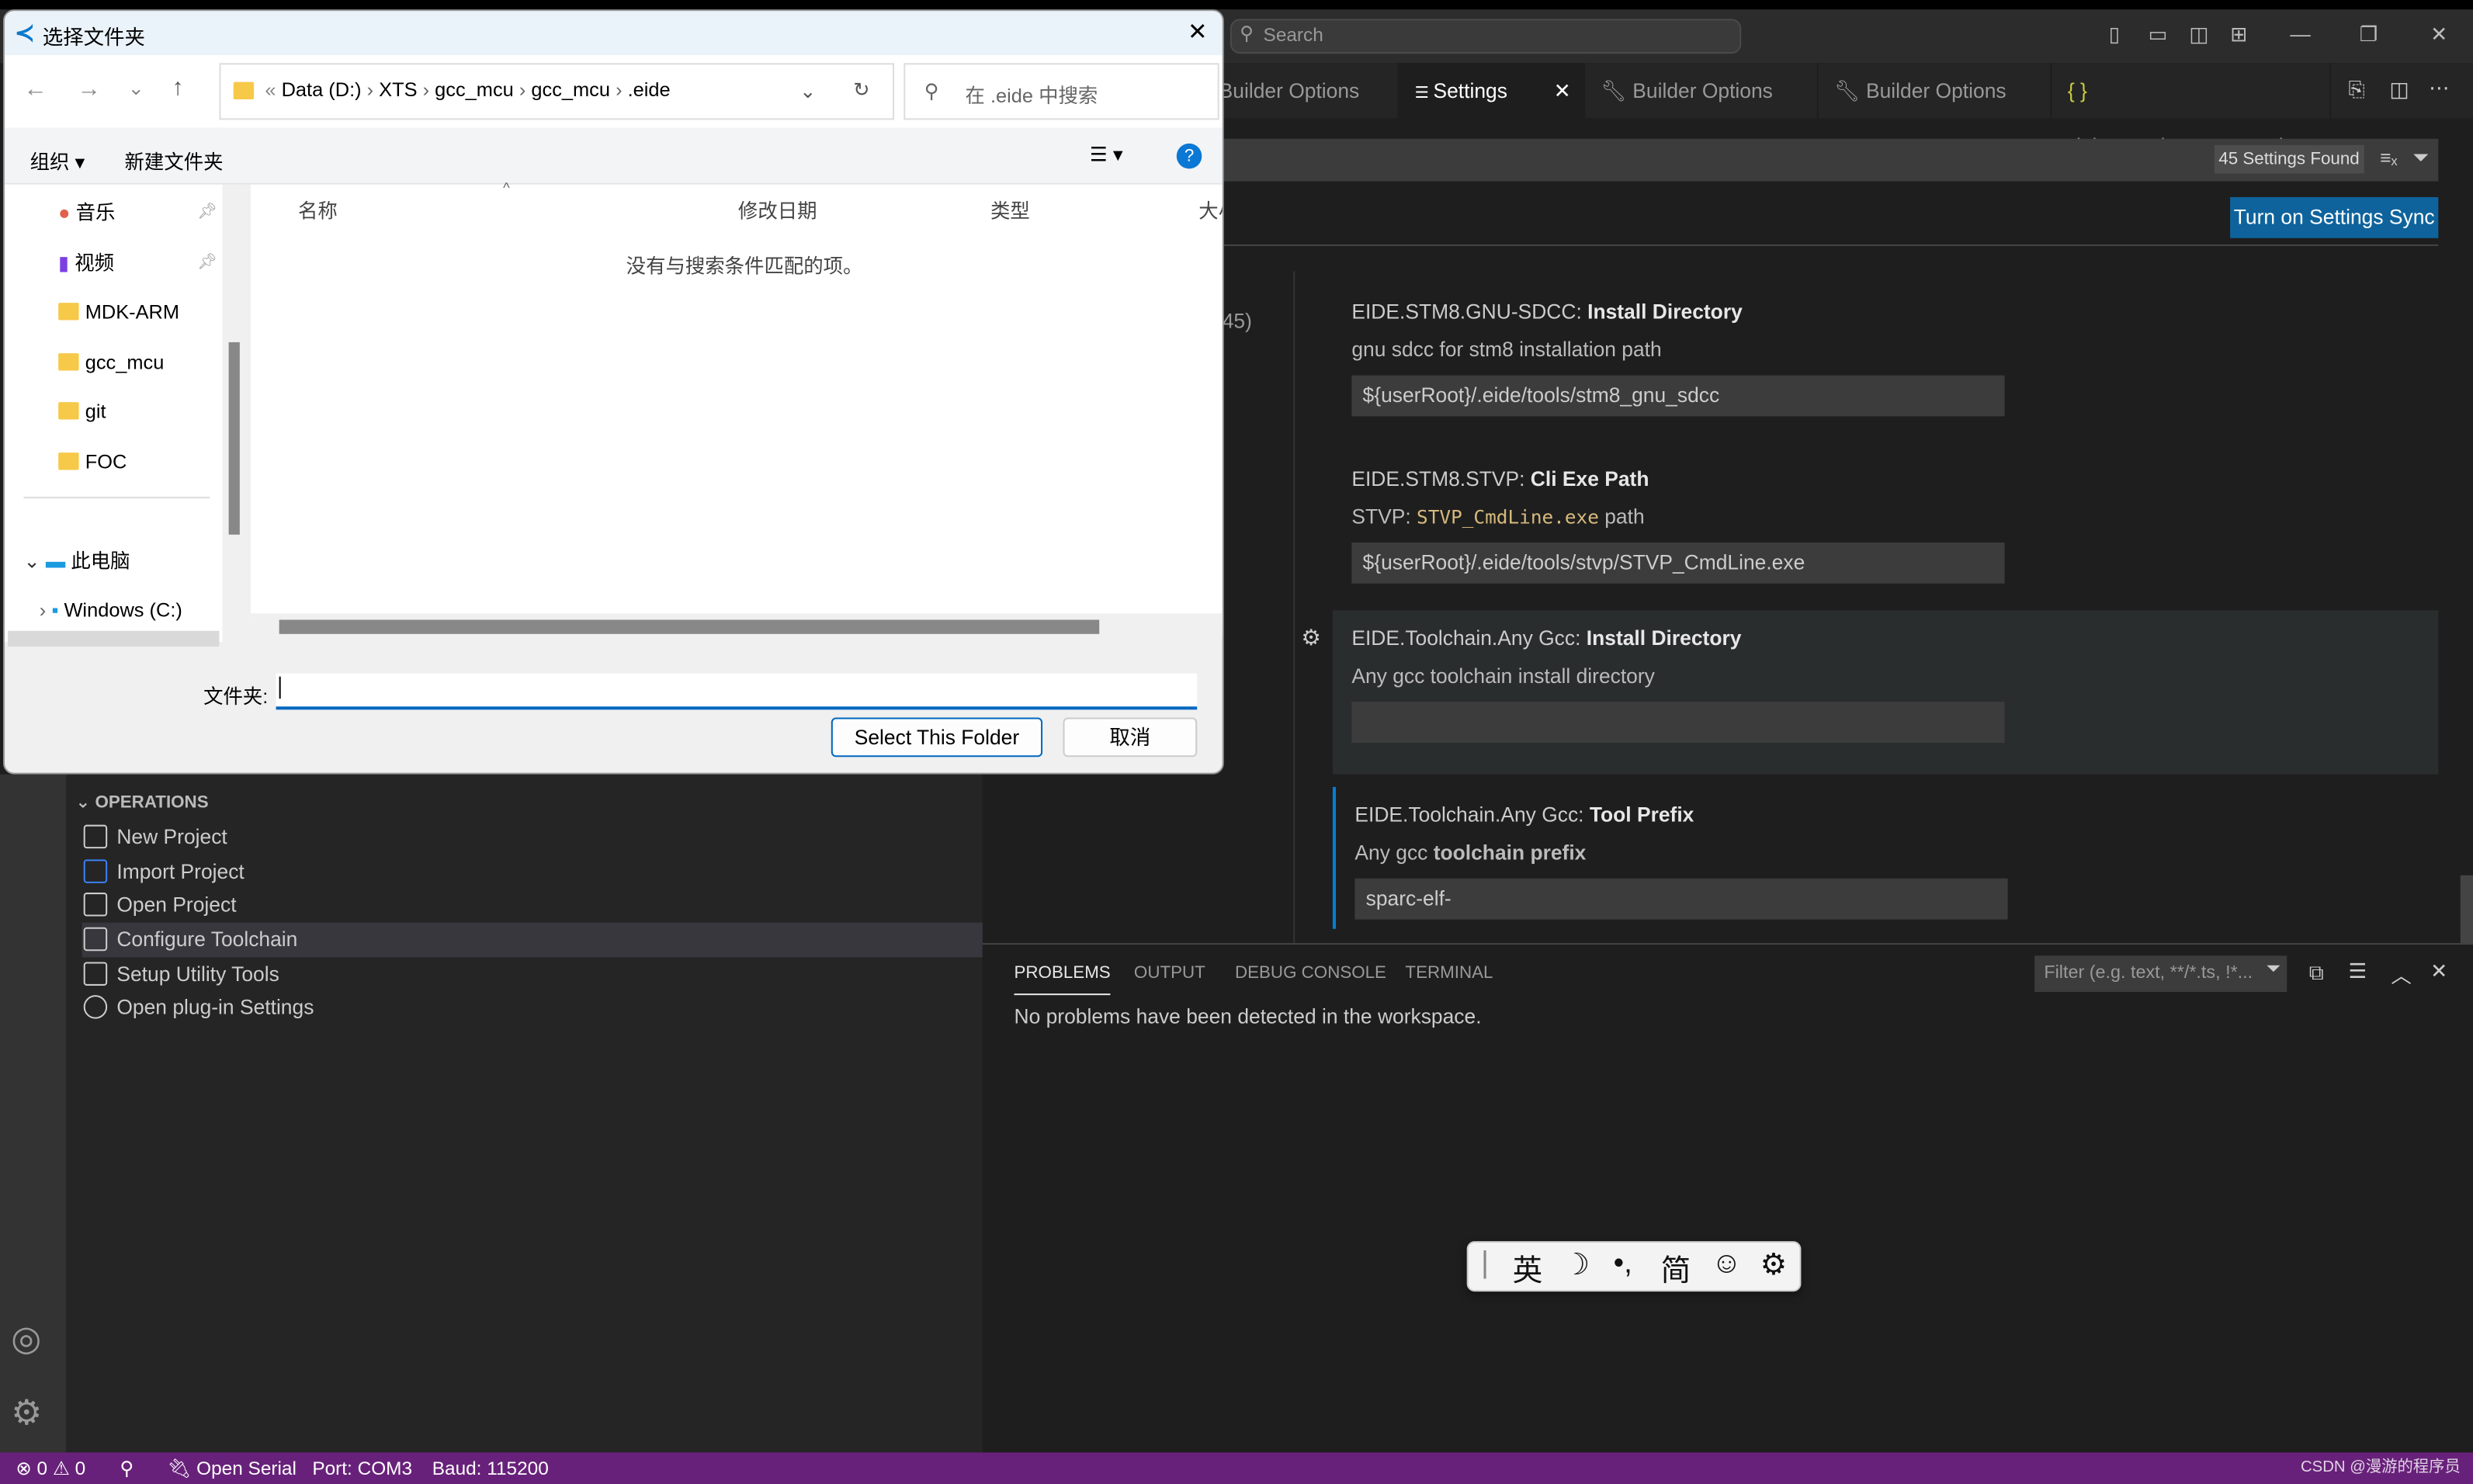  What do you see at coordinates (2157, 35) in the screenshot?
I see `toggle-panel-icon: ▭` at bounding box center [2157, 35].